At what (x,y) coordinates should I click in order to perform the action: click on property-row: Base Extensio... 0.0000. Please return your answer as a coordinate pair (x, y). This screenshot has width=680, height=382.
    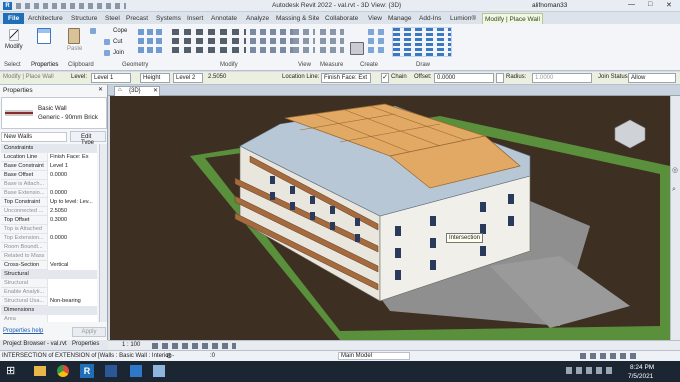
    Looking at the image, I should click on (49, 193).